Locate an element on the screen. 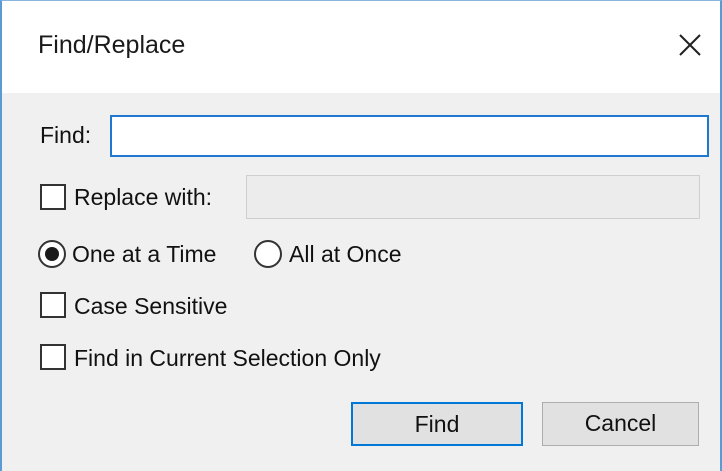 The width and height of the screenshot is (722, 471). radio-selected-dot is located at coordinates (52, 254).